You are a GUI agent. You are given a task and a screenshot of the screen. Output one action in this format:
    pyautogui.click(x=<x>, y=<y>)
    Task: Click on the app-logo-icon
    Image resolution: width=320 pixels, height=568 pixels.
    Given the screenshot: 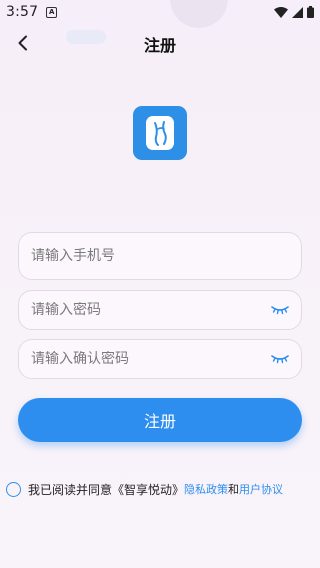 What is the action you would take?
    pyautogui.click(x=160, y=133)
    